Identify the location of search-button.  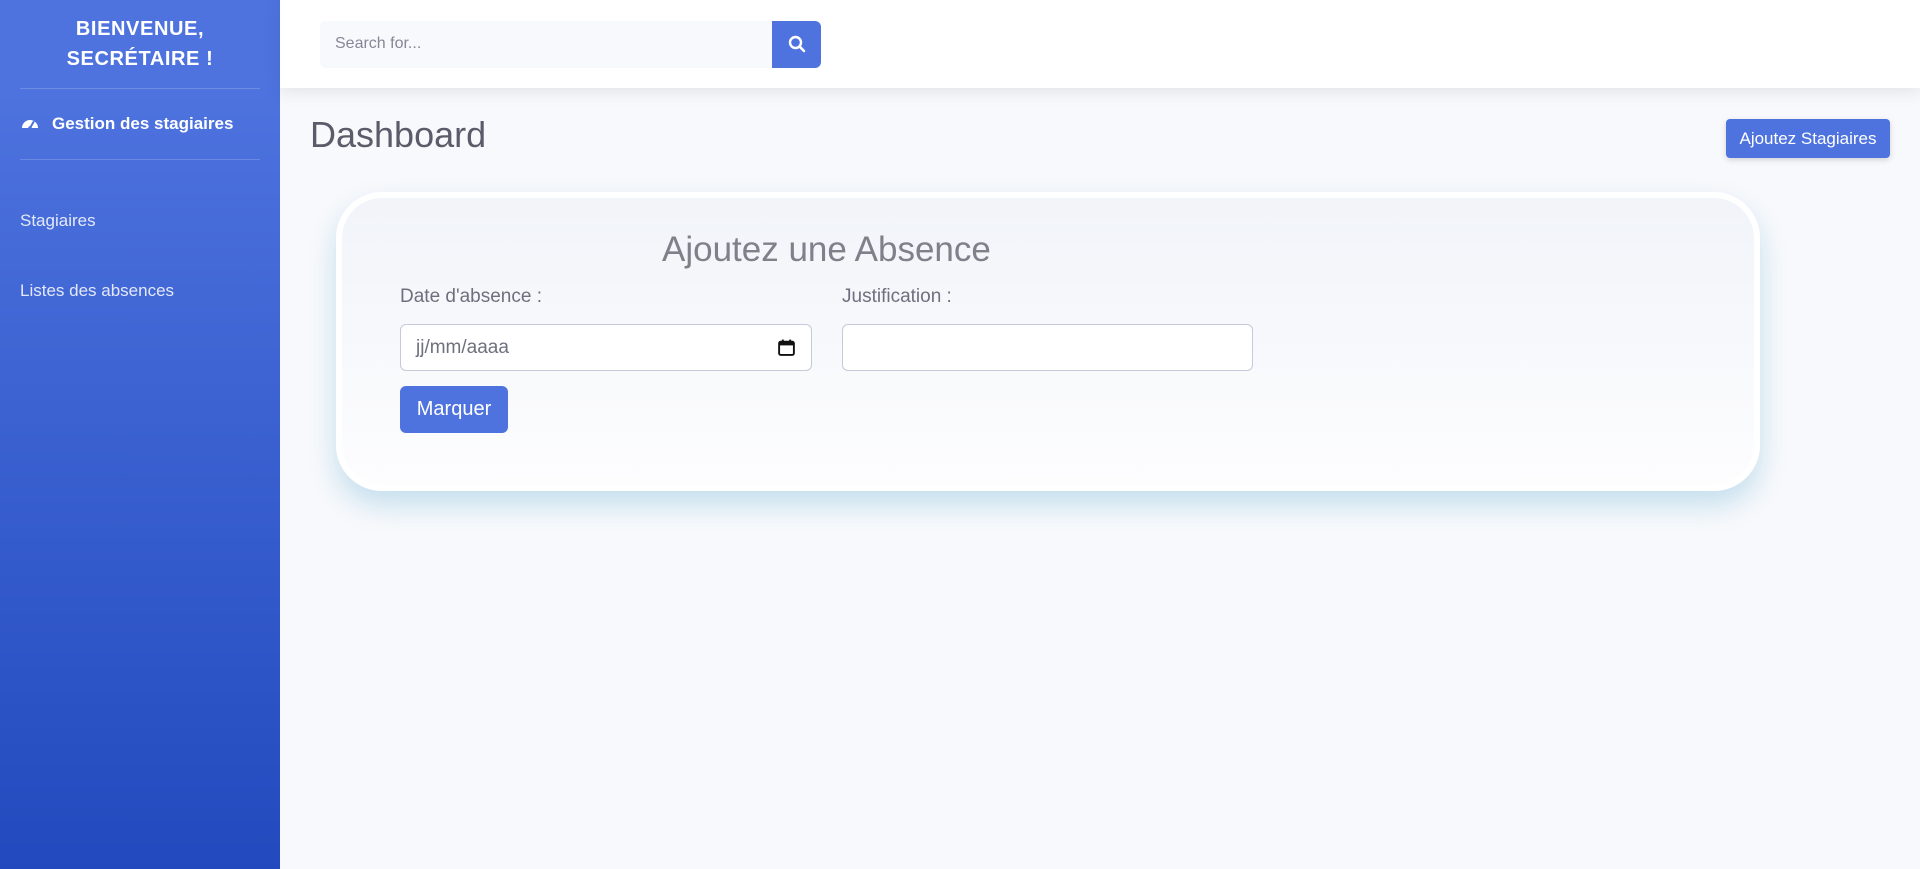
(796, 44).